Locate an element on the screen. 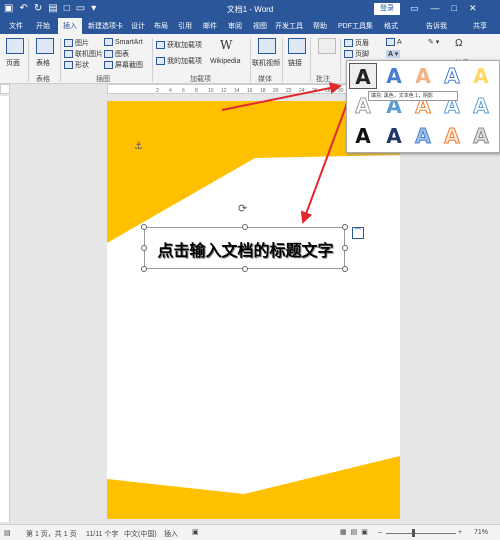  resize-handle-t is located at coordinates (245, 227).